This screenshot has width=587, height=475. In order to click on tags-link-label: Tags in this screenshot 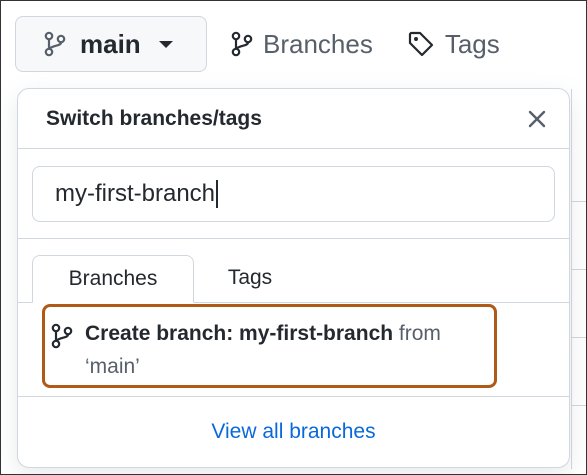, I will do `click(472, 43)`.